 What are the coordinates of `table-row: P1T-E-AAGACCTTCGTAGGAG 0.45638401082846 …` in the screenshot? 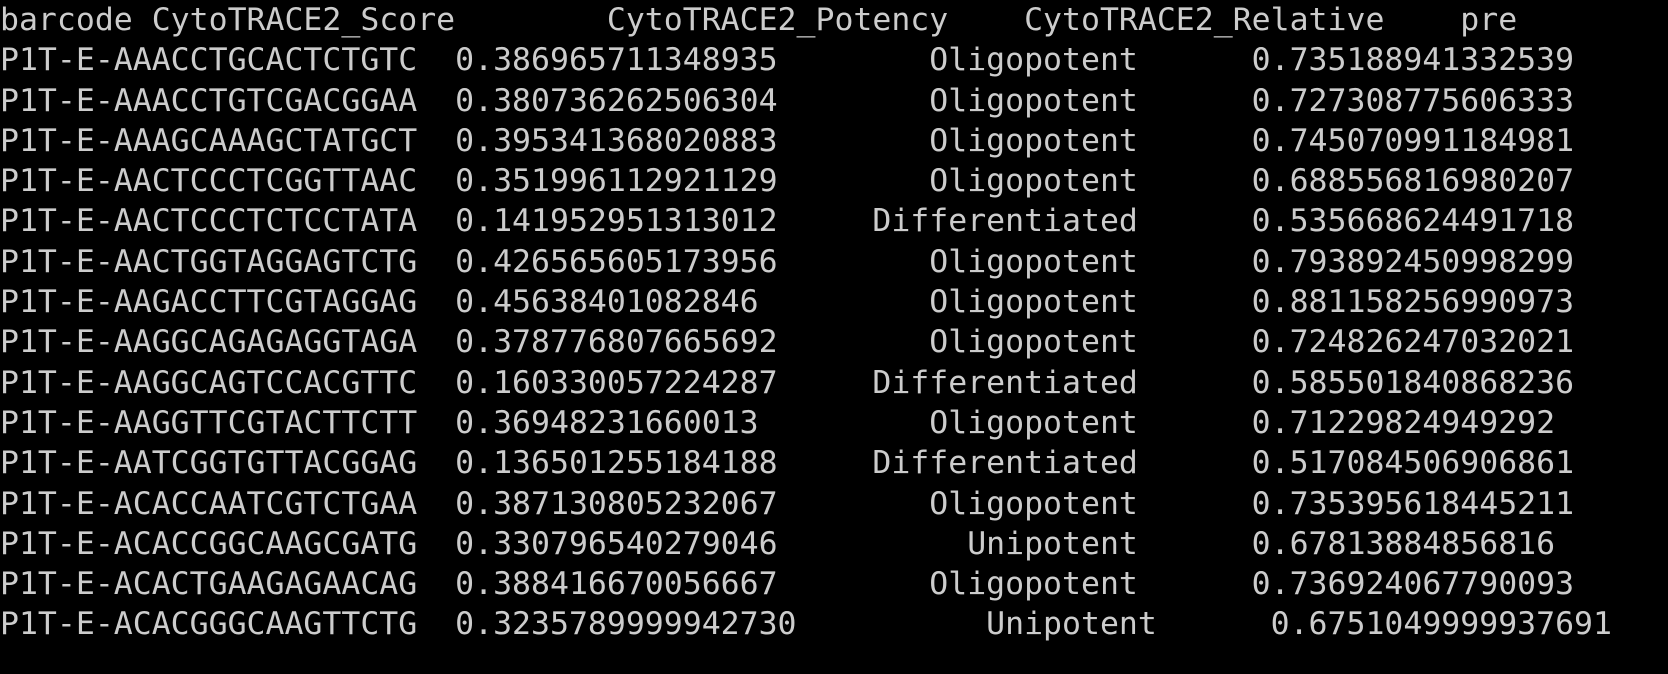 It's located at (787, 302).